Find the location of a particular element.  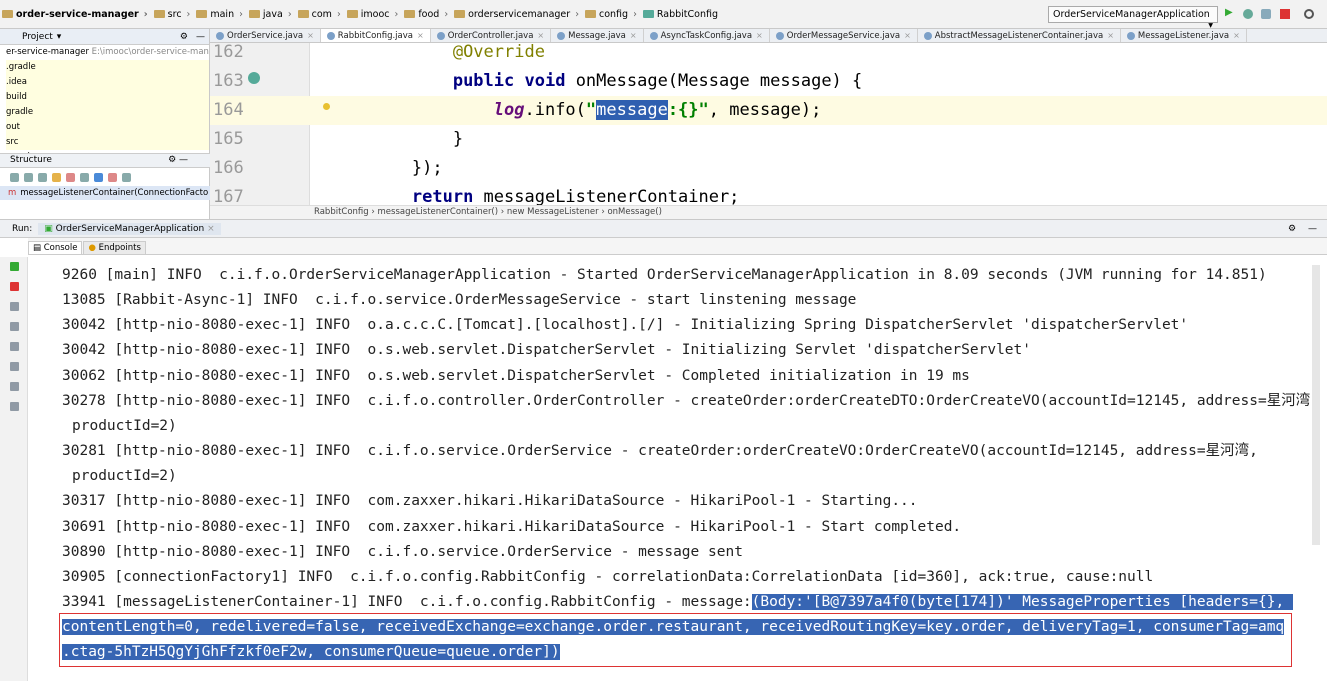

show-inherited-icon is located at coordinates (98, 177).